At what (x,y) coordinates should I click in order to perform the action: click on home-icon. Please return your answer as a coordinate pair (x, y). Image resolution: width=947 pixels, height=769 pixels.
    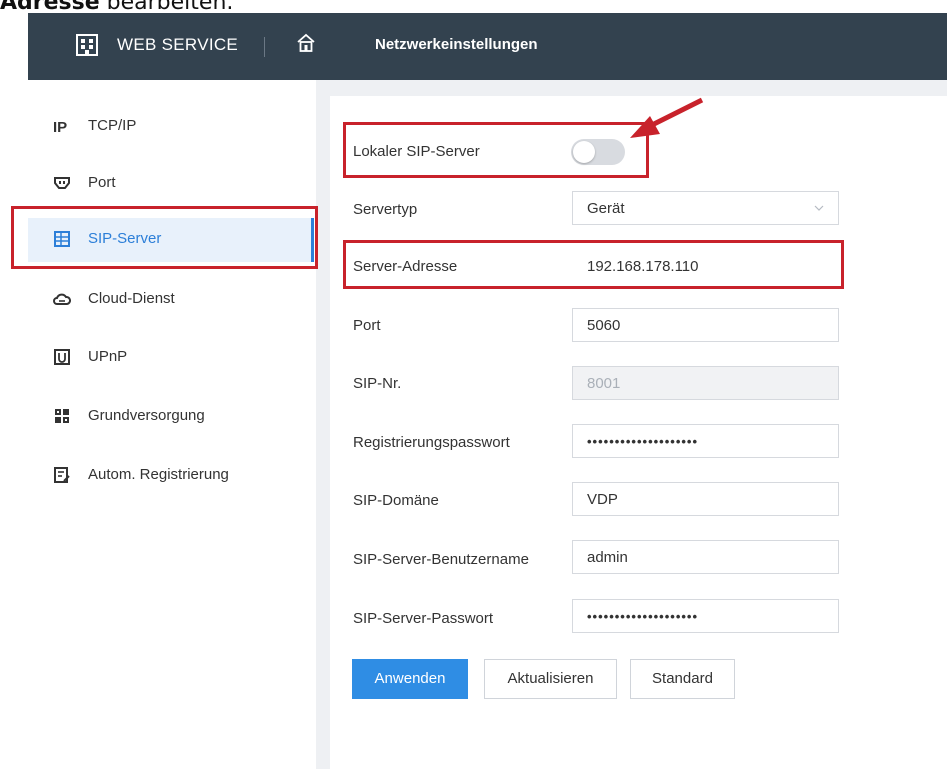
    Looking at the image, I should click on (306, 43).